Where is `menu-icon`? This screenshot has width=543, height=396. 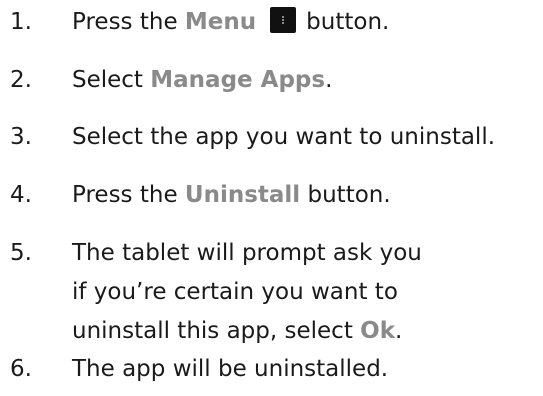
menu-icon is located at coordinates (283, 20).